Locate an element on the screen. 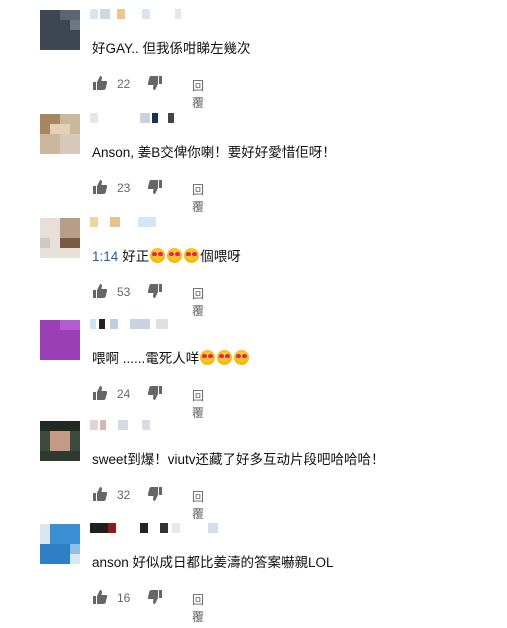 Image resolution: width=507 pixels, height=628 pixels. comment-text-part: 個喂呀 is located at coordinates (220, 256).